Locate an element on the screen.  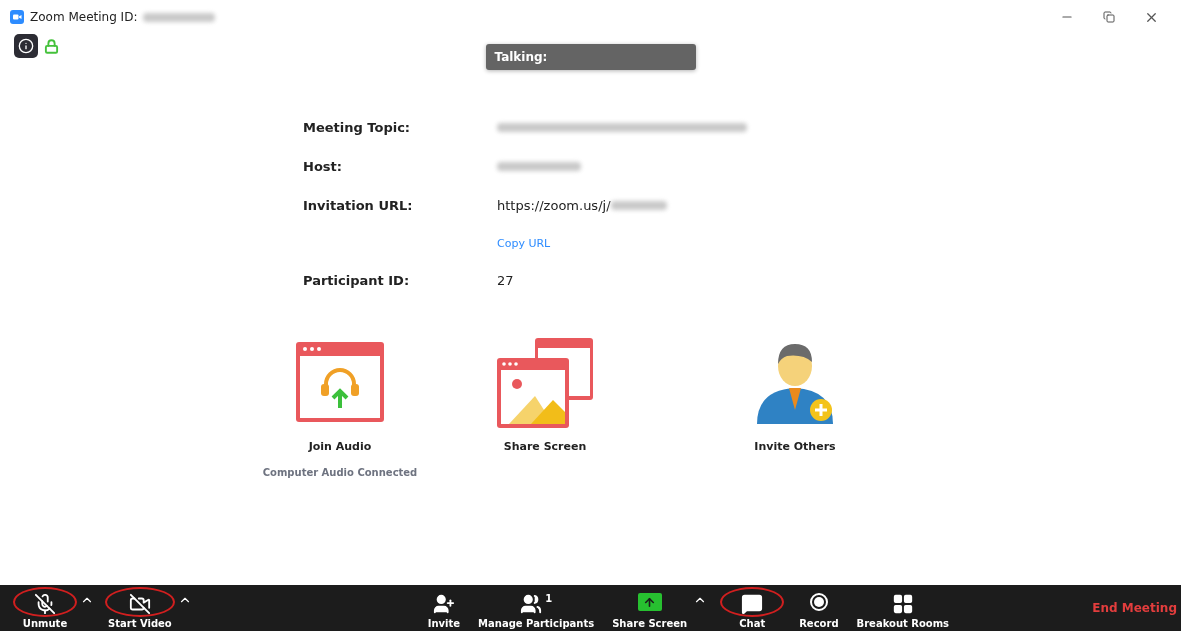
camera-logo-icon is located at coordinates (17, 17).